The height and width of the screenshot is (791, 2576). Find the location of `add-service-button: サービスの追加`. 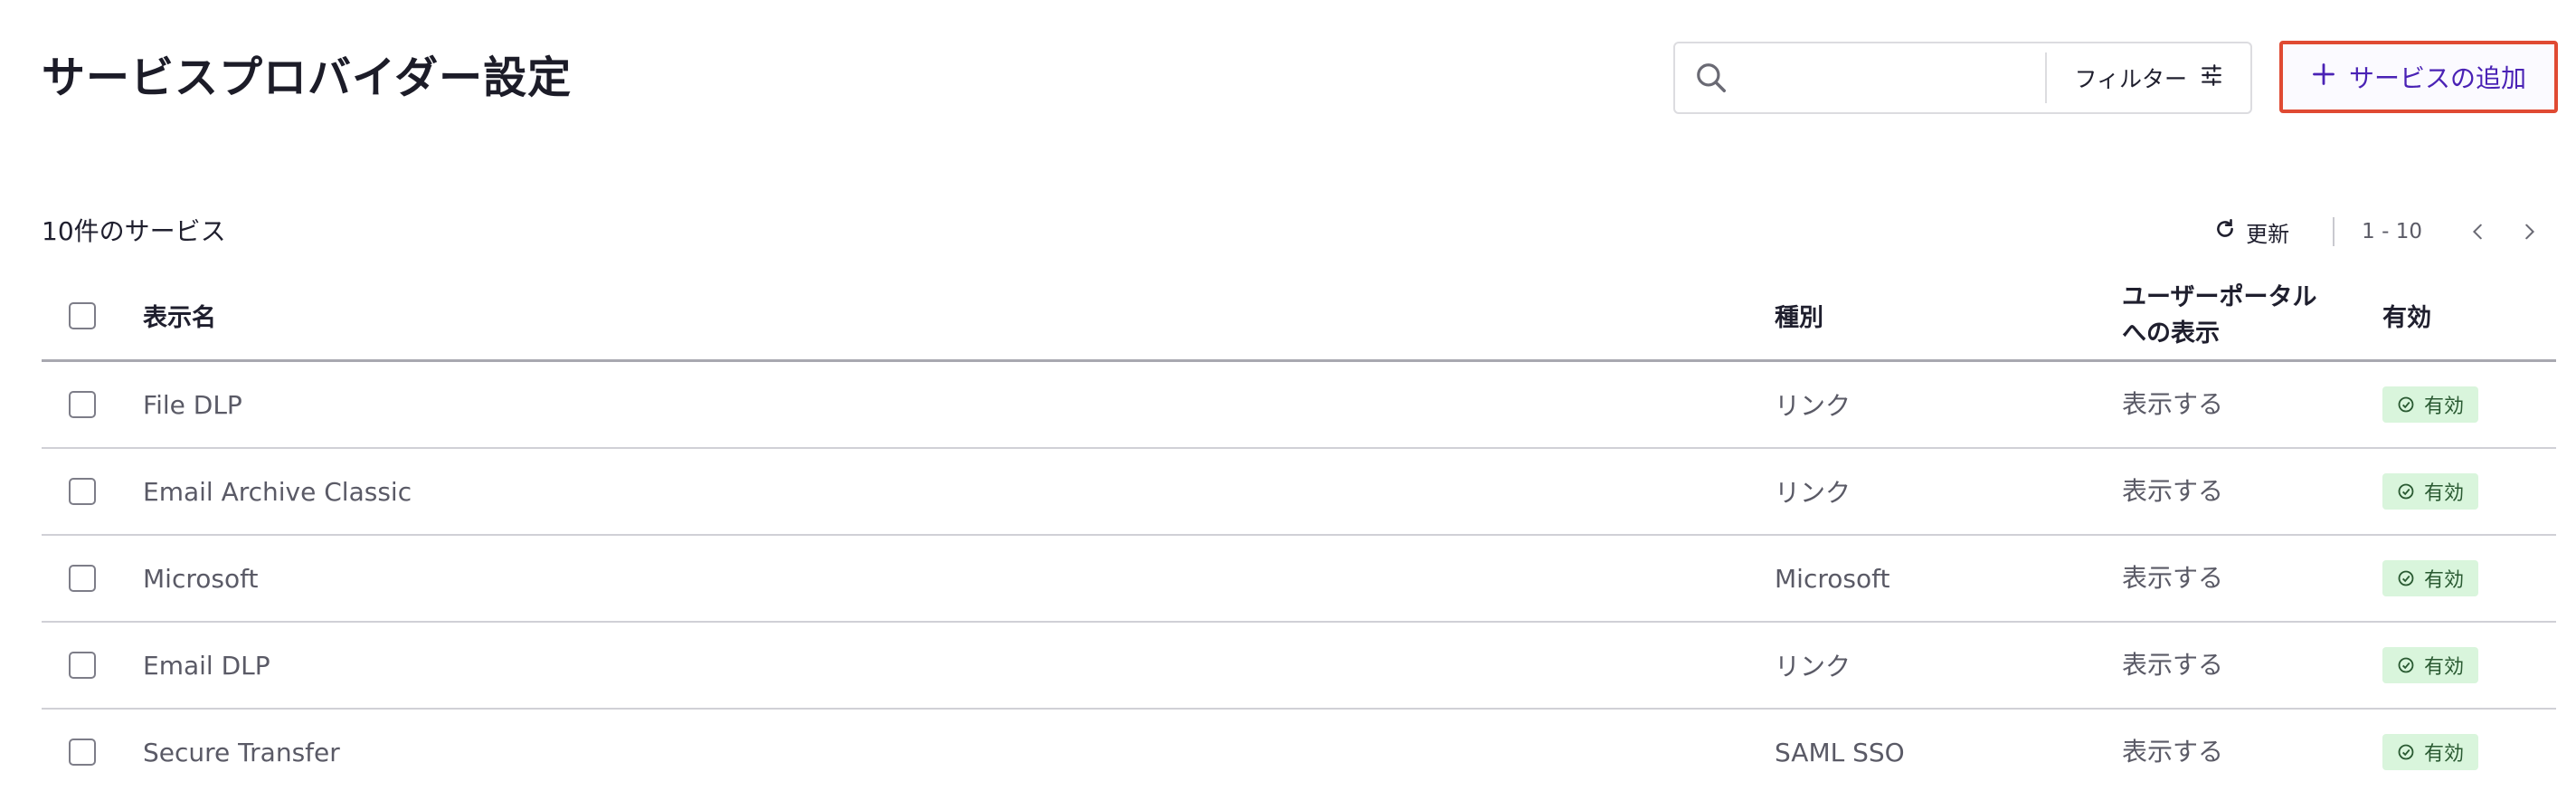

add-service-button: サービスの追加 is located at coordinates (2418, 77).